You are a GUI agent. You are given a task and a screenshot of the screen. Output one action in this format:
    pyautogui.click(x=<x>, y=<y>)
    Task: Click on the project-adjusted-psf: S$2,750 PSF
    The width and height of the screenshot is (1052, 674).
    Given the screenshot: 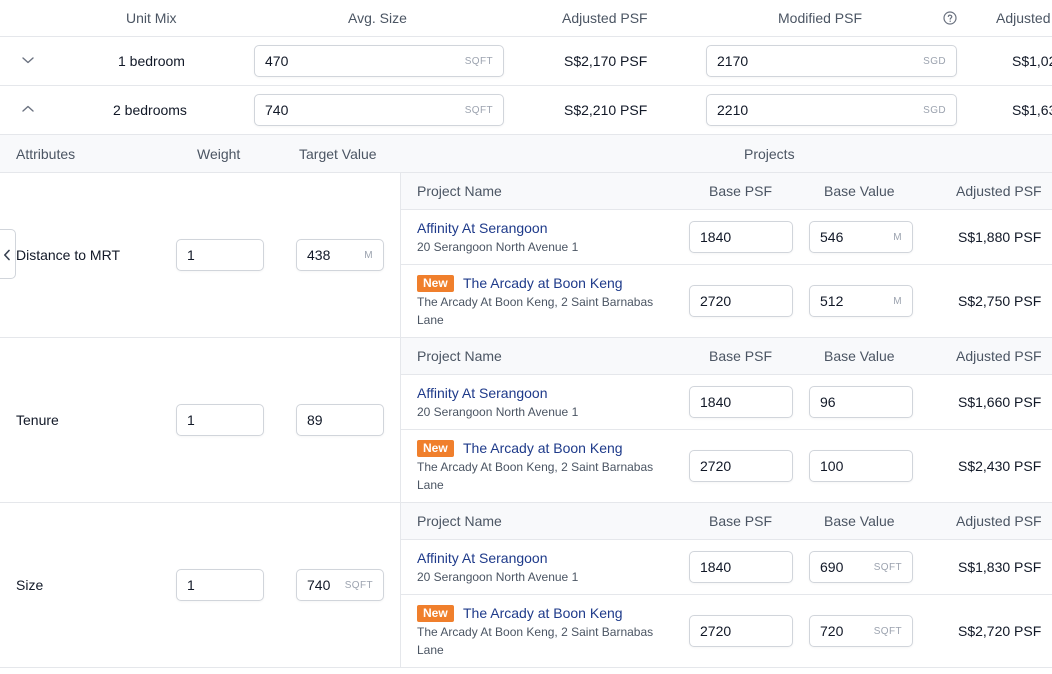 What is the action you would take?
    pyautogui.click(x=1000, y=301)
    